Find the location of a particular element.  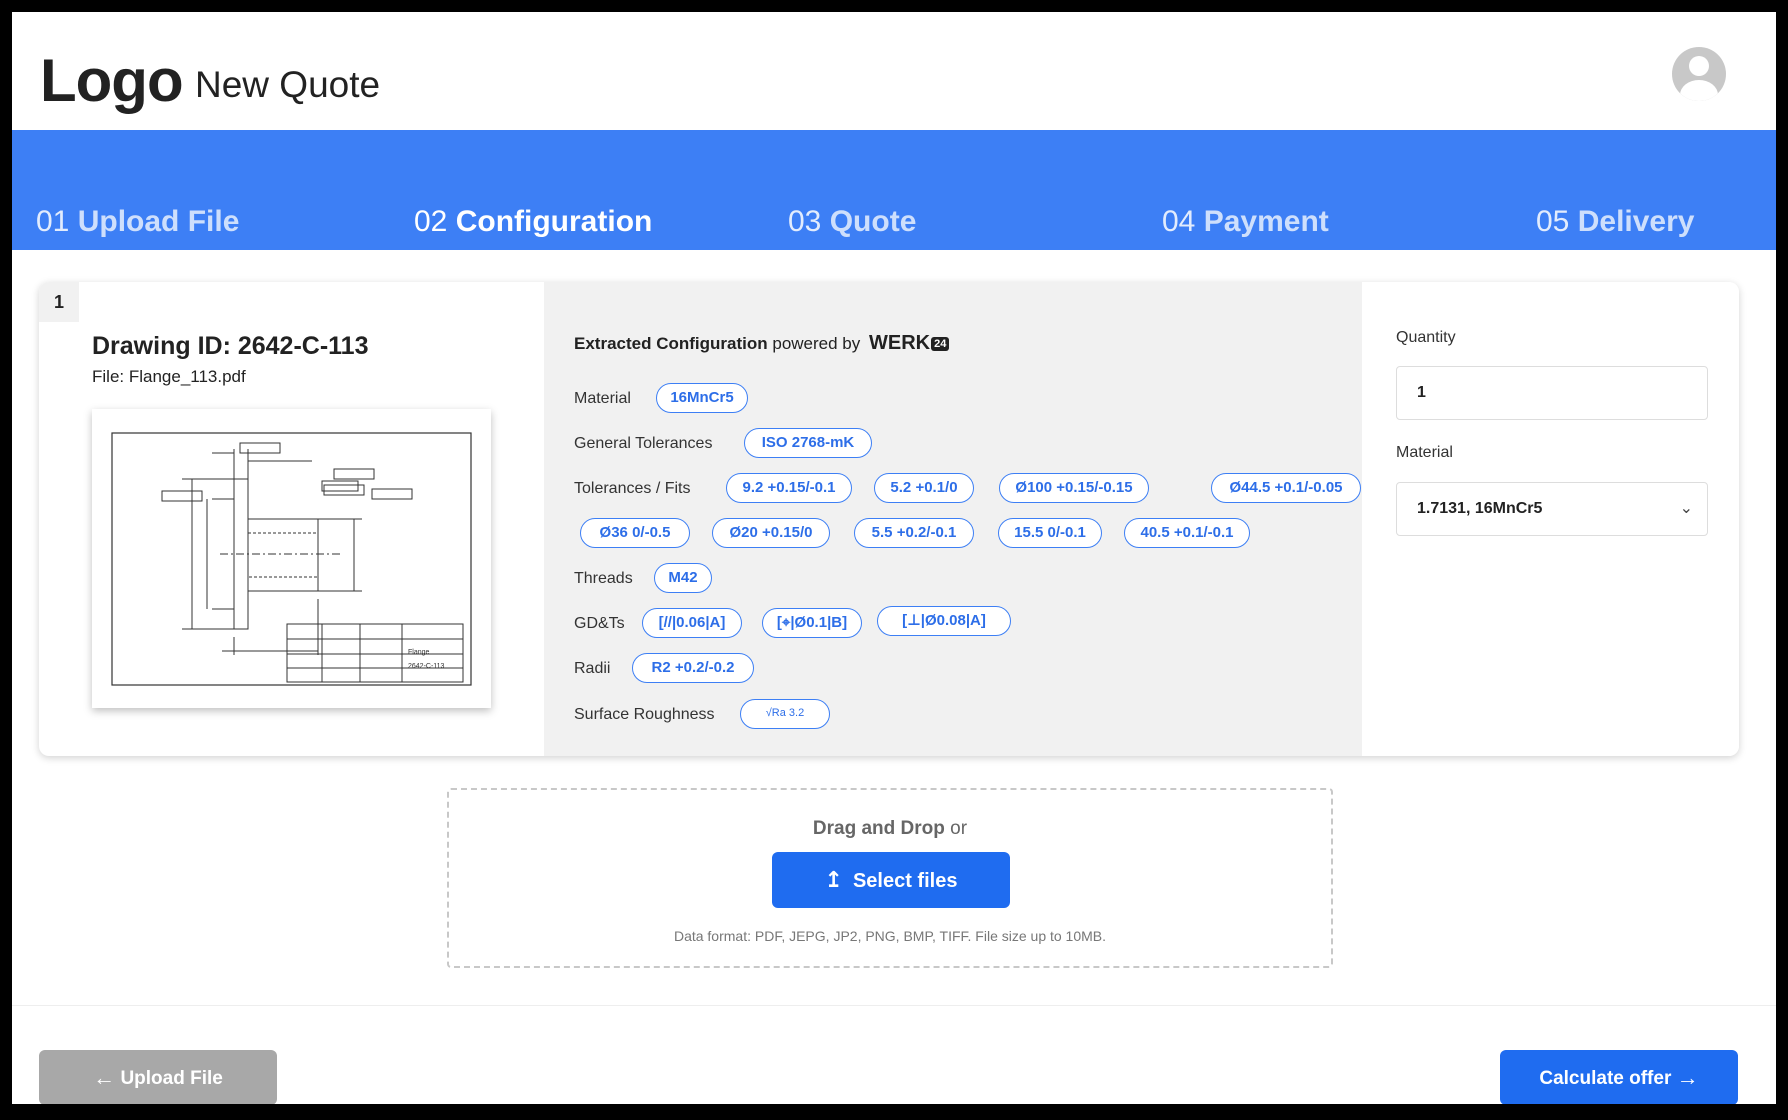

thread-chip: M42 is located at coordinates (683, 578).